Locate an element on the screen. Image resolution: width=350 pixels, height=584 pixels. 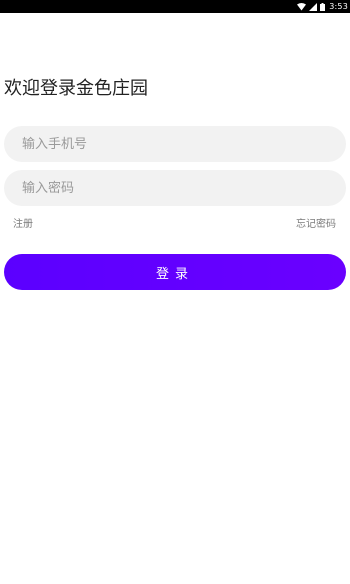
signal-icon is located at coordinates (313, 6).